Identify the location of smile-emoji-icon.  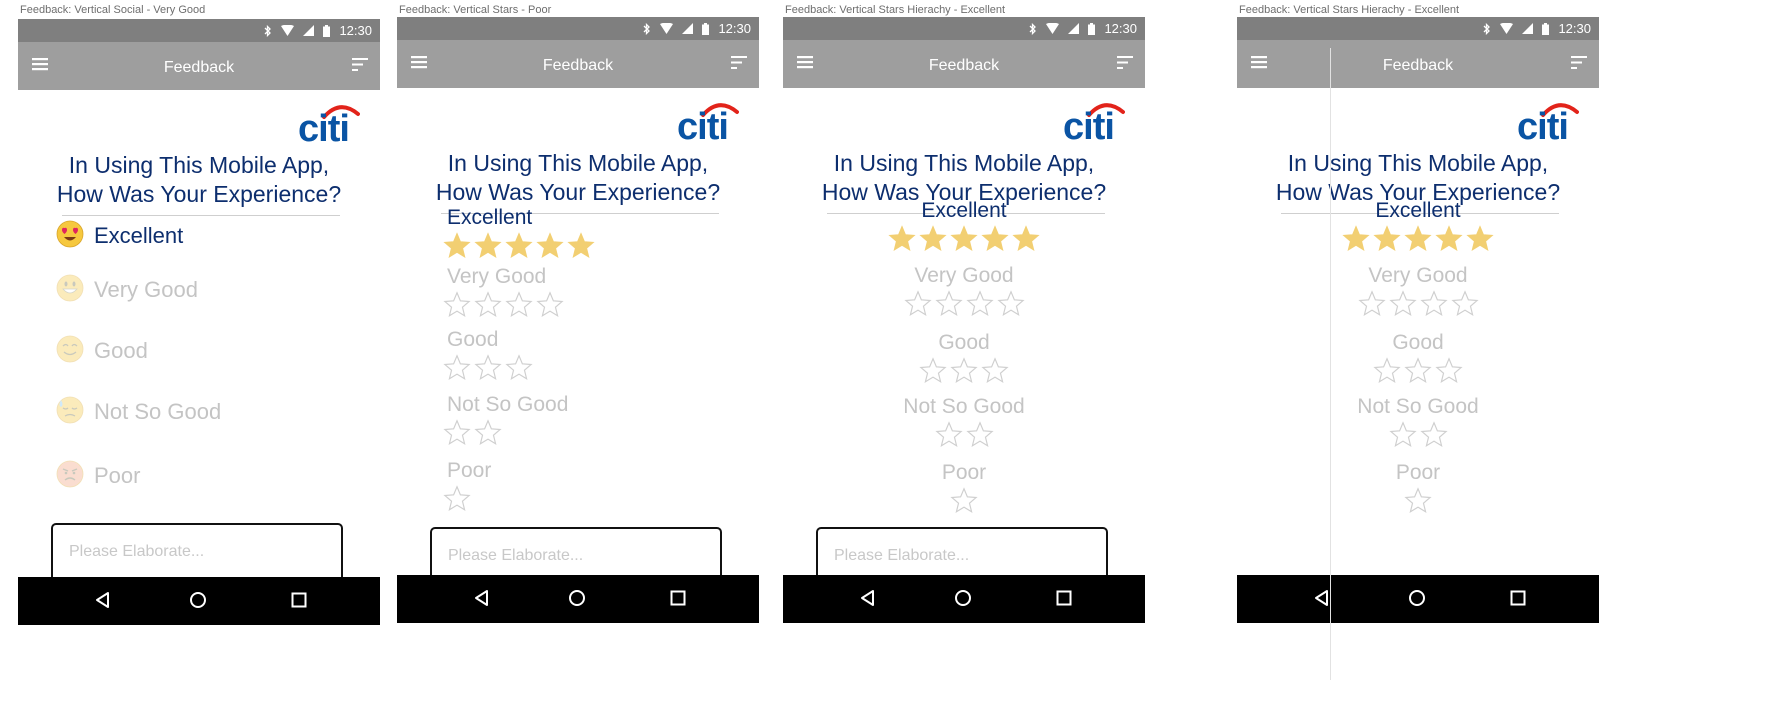
(70, 349).